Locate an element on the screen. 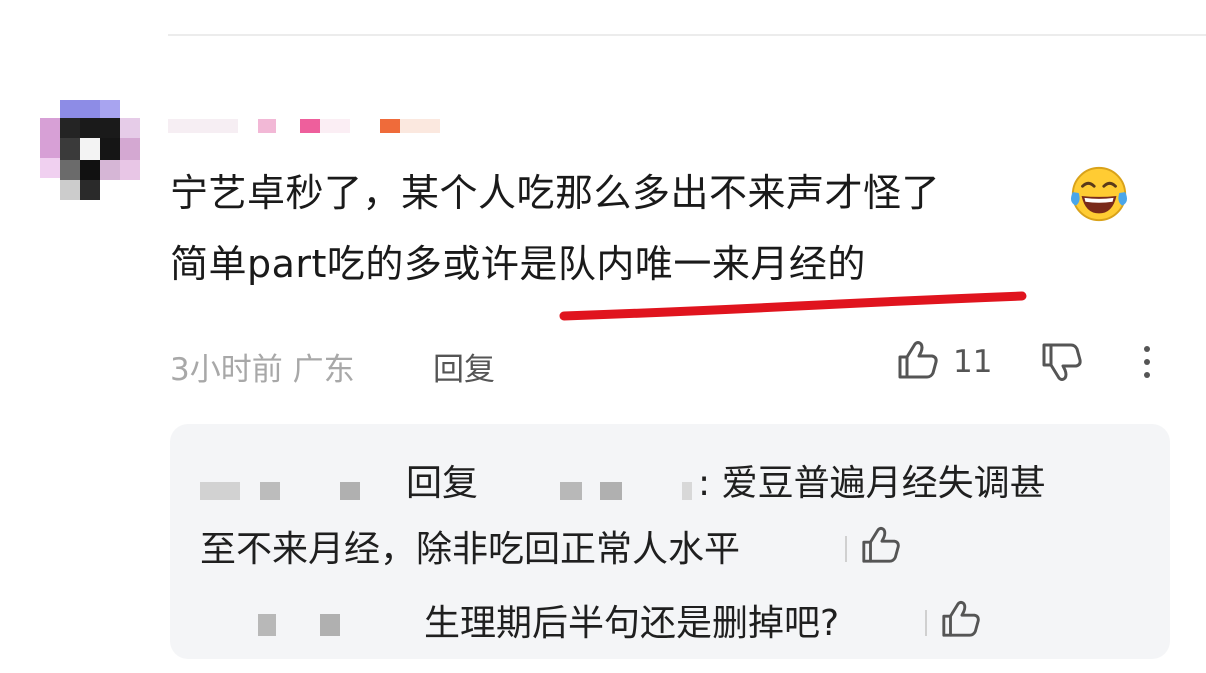  laughing-tears-emoji-icon is located at coordinates (1099, 194).